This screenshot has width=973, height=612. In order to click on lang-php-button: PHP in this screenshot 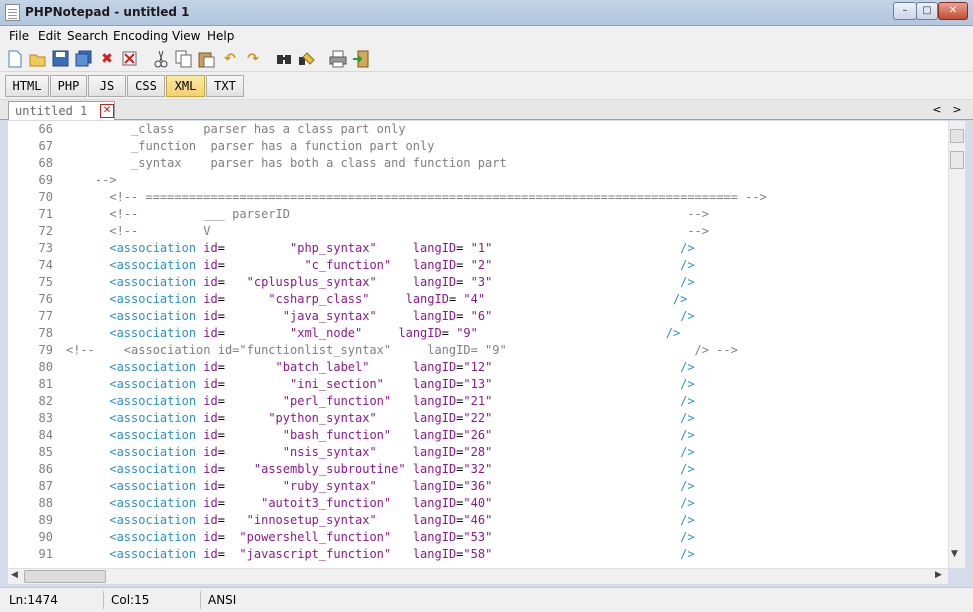, I will do `click(68, 86)`.